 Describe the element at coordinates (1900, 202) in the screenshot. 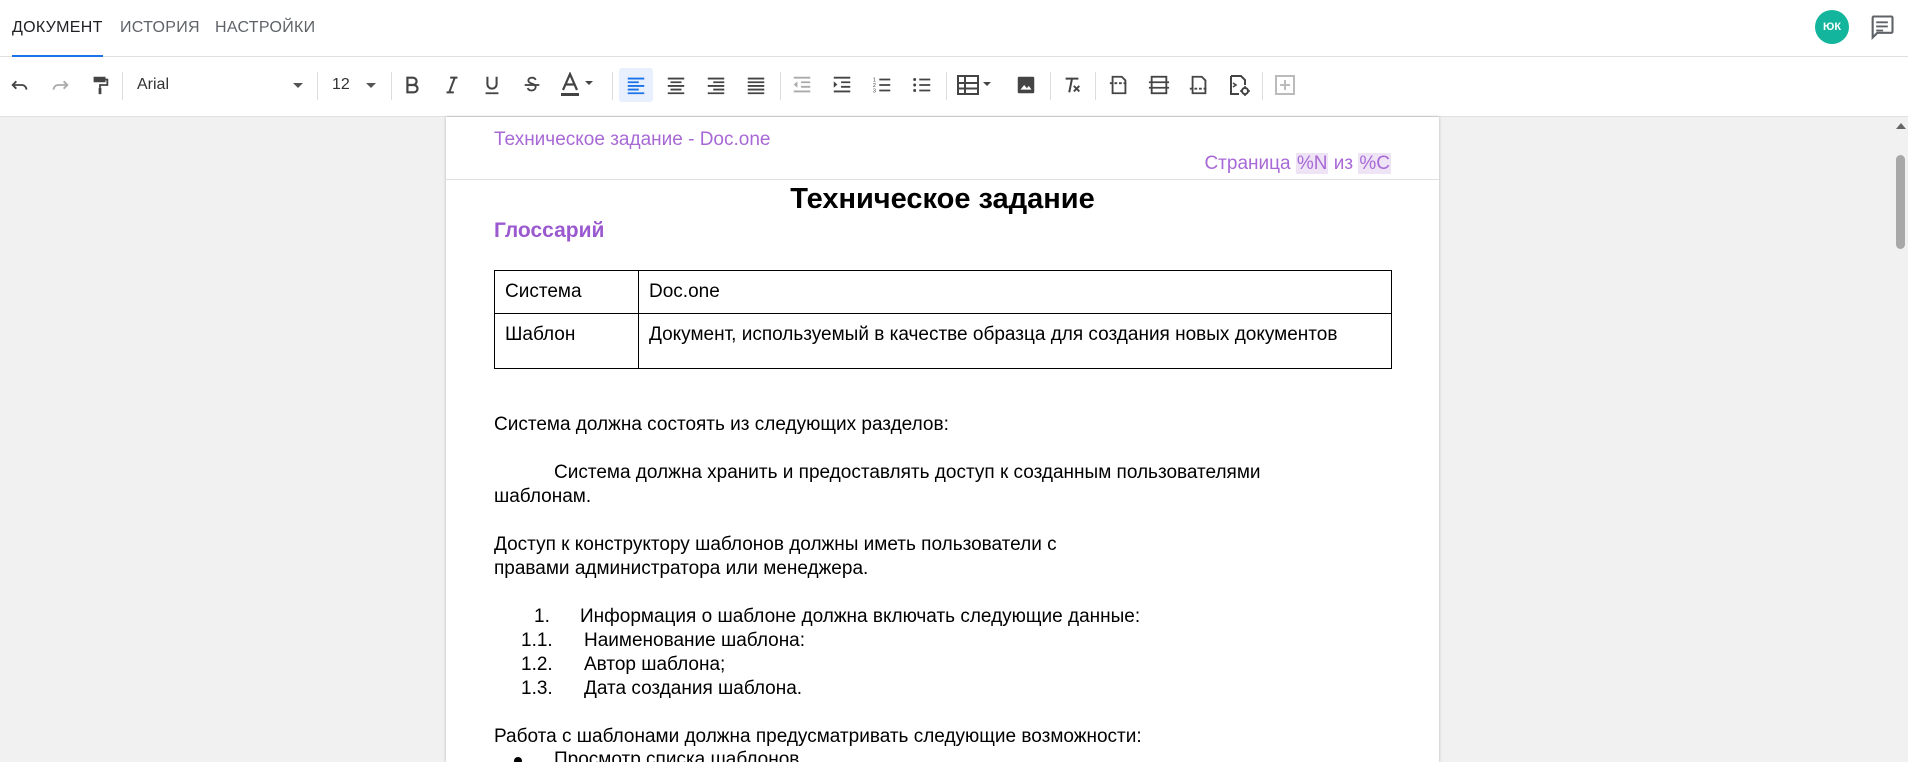

I see `scroll-thumb` at that location.